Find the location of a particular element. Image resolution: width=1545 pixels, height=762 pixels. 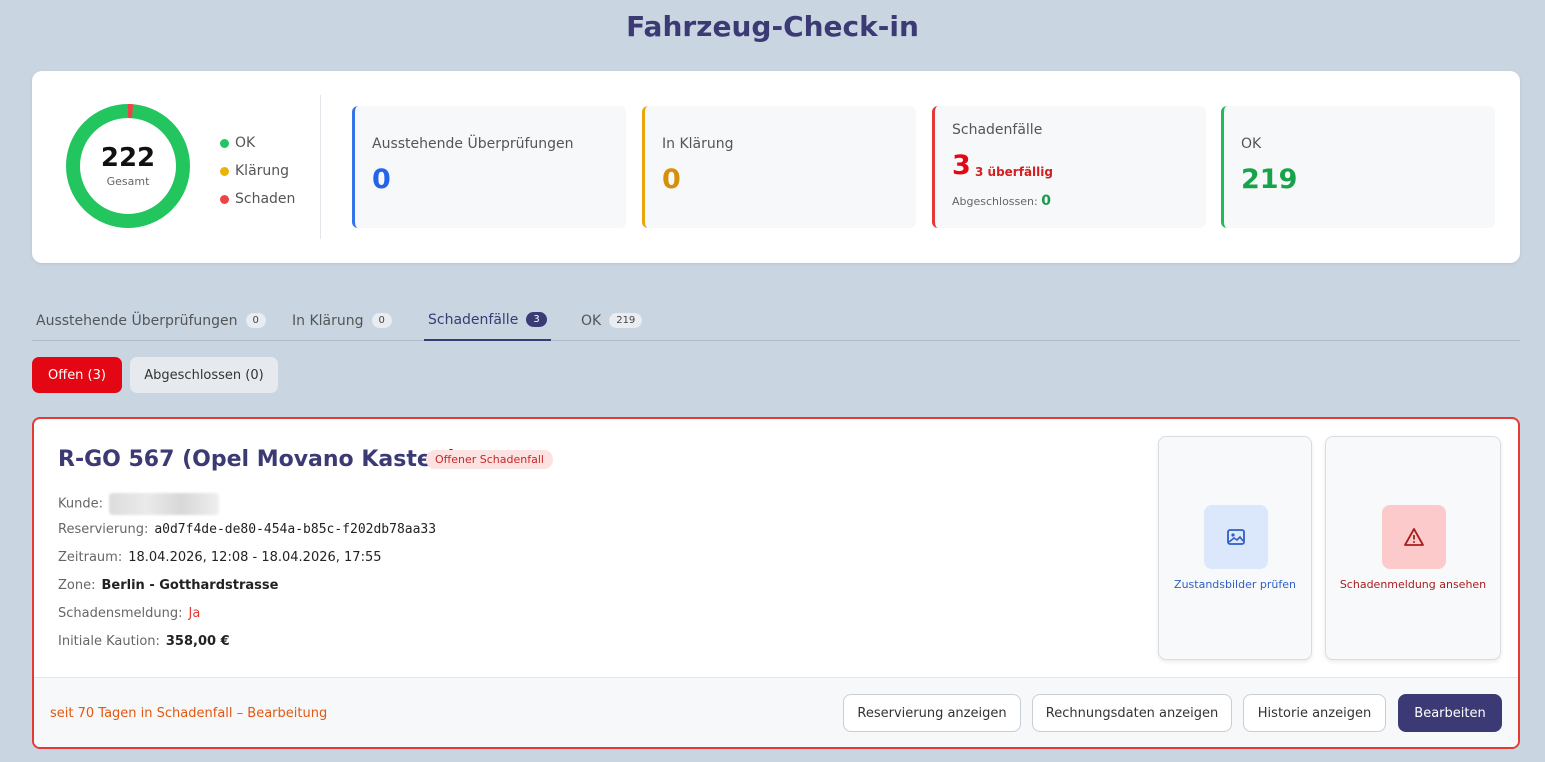

stat-title: OK is located at coordinates (1251, 144).